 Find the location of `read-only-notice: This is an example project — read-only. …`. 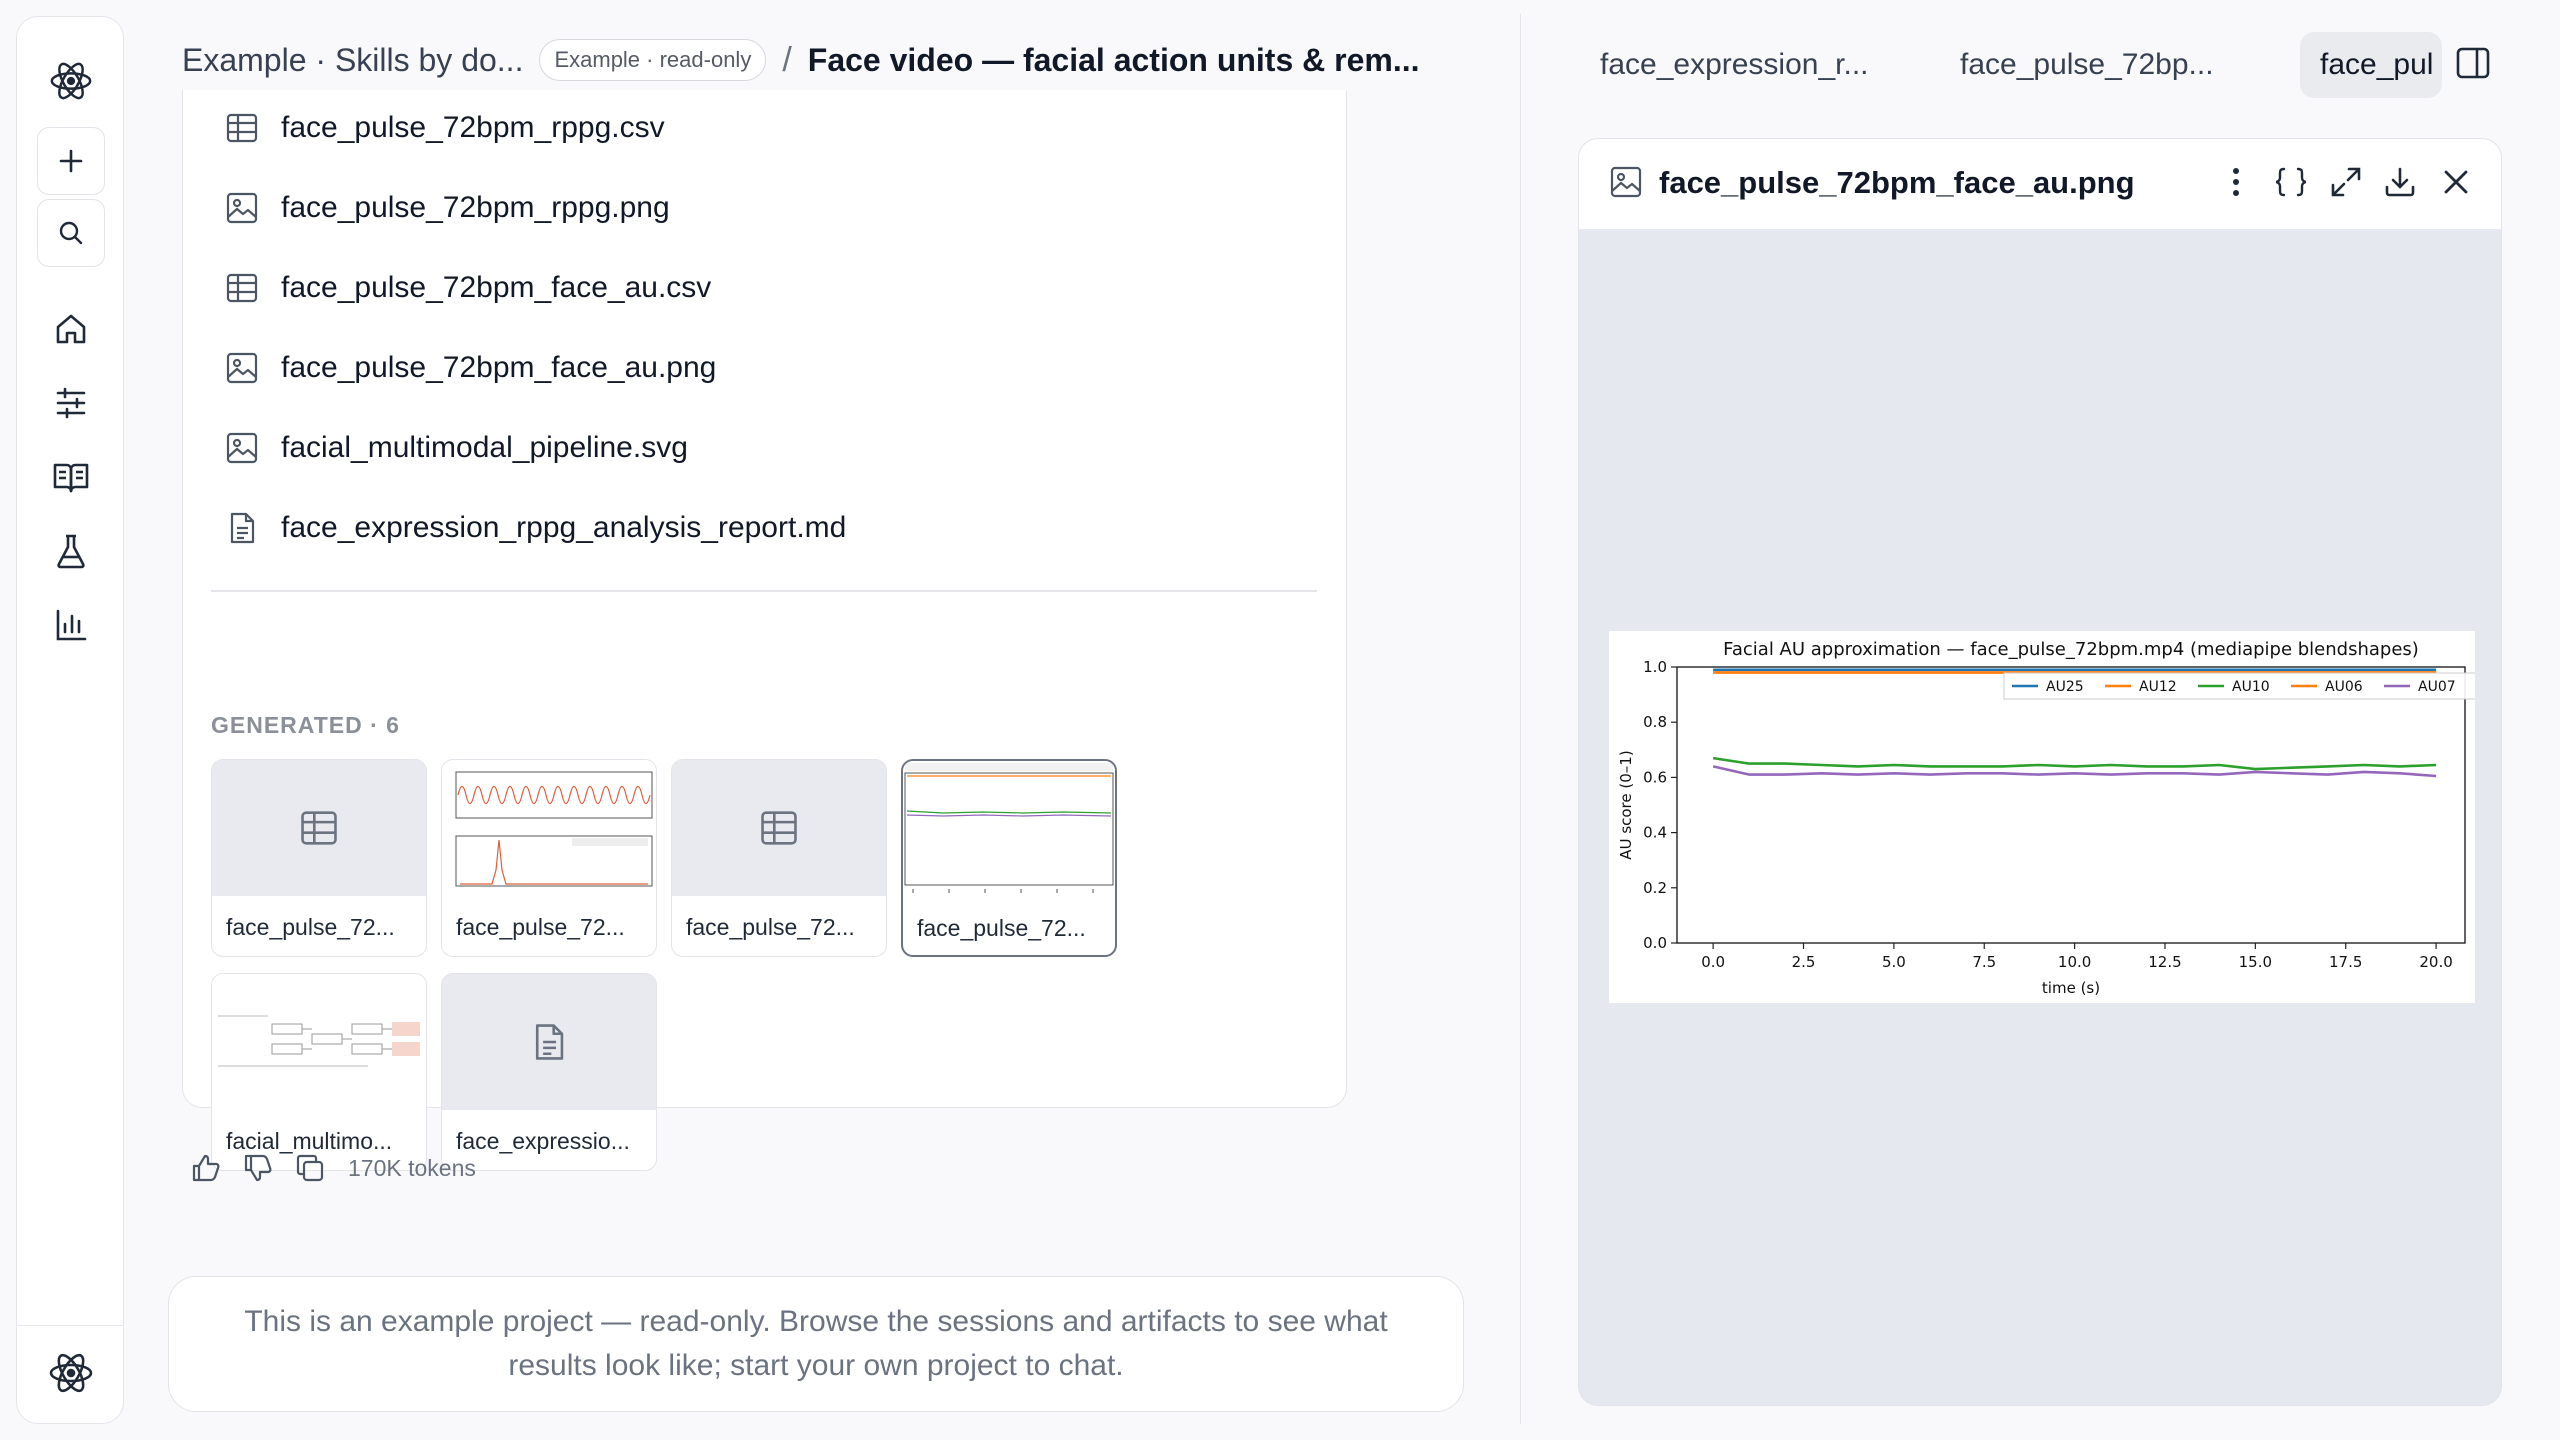

read-only-notice: This is an example project — read-only. … is located at coordinates (816, 1344).